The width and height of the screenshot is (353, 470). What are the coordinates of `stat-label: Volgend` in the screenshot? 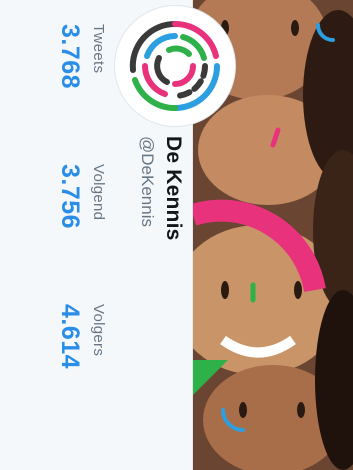 It's located at (98, 192).